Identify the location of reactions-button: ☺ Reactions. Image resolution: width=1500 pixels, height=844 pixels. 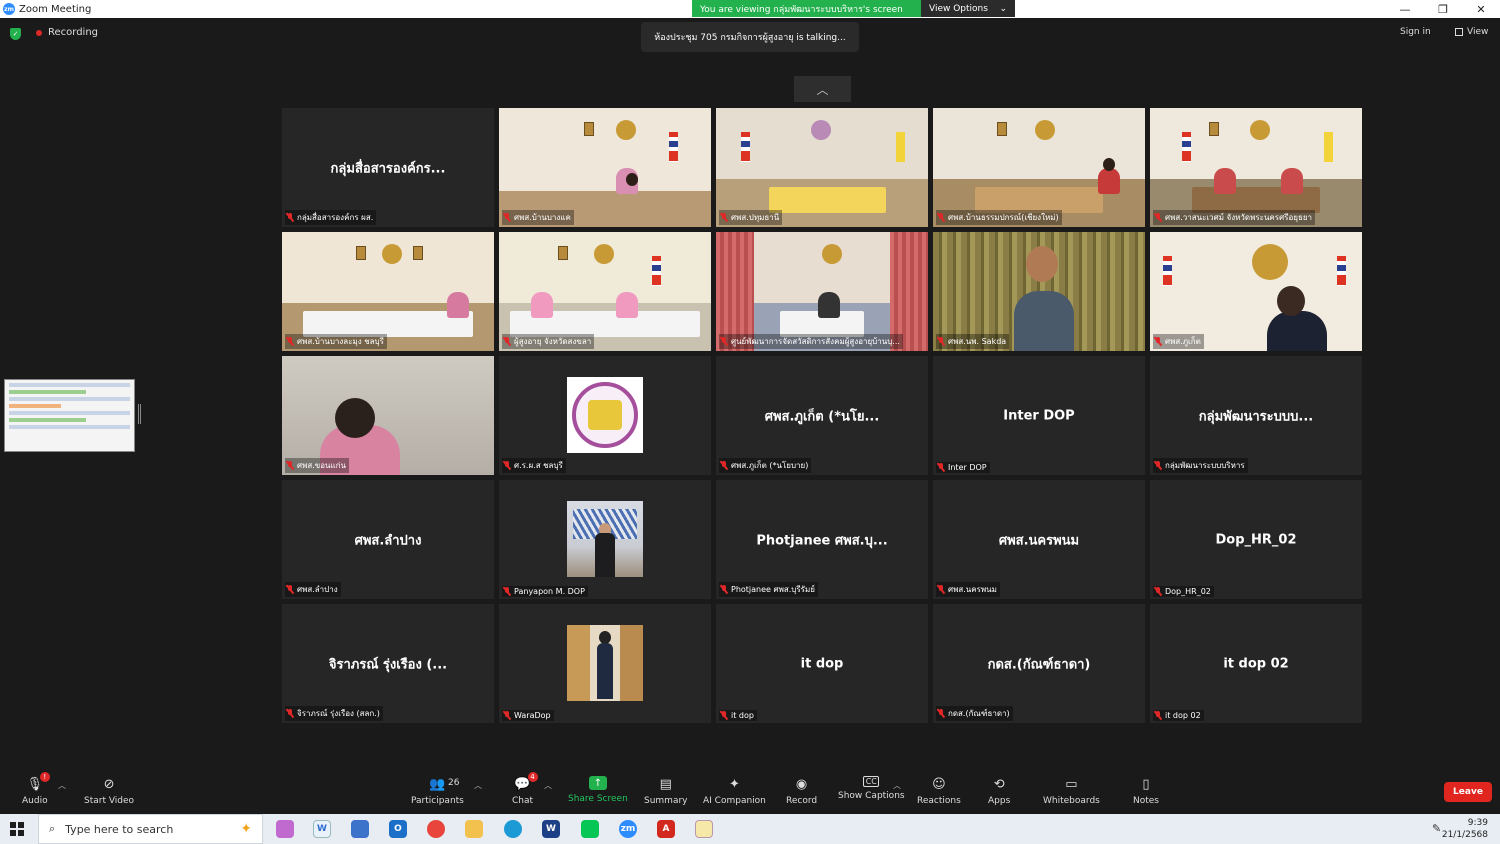
(939, 791).